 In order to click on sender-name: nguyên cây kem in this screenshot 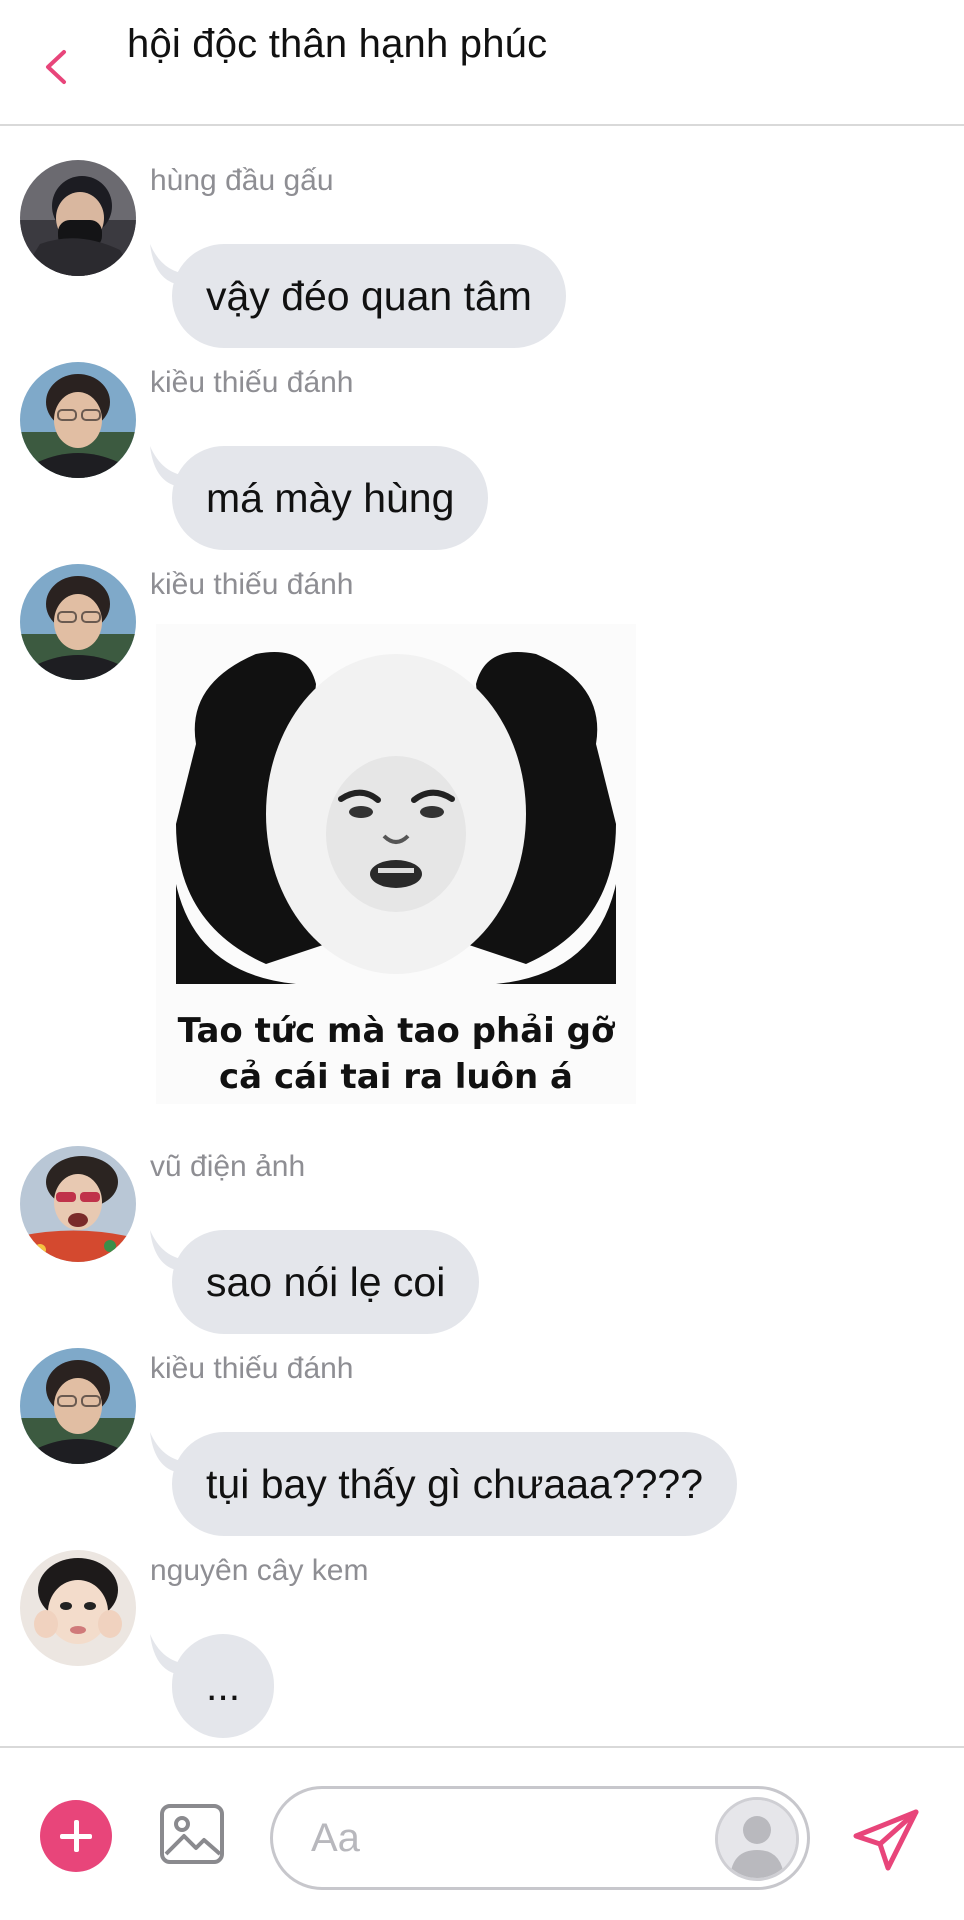, I will do `click(259, 1570)`.